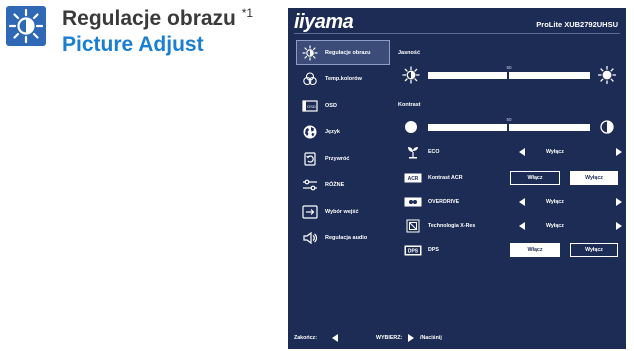 The image size is (634, 351). I want to click on menu-item-audio: Regulacja audio, so click(343, 238).